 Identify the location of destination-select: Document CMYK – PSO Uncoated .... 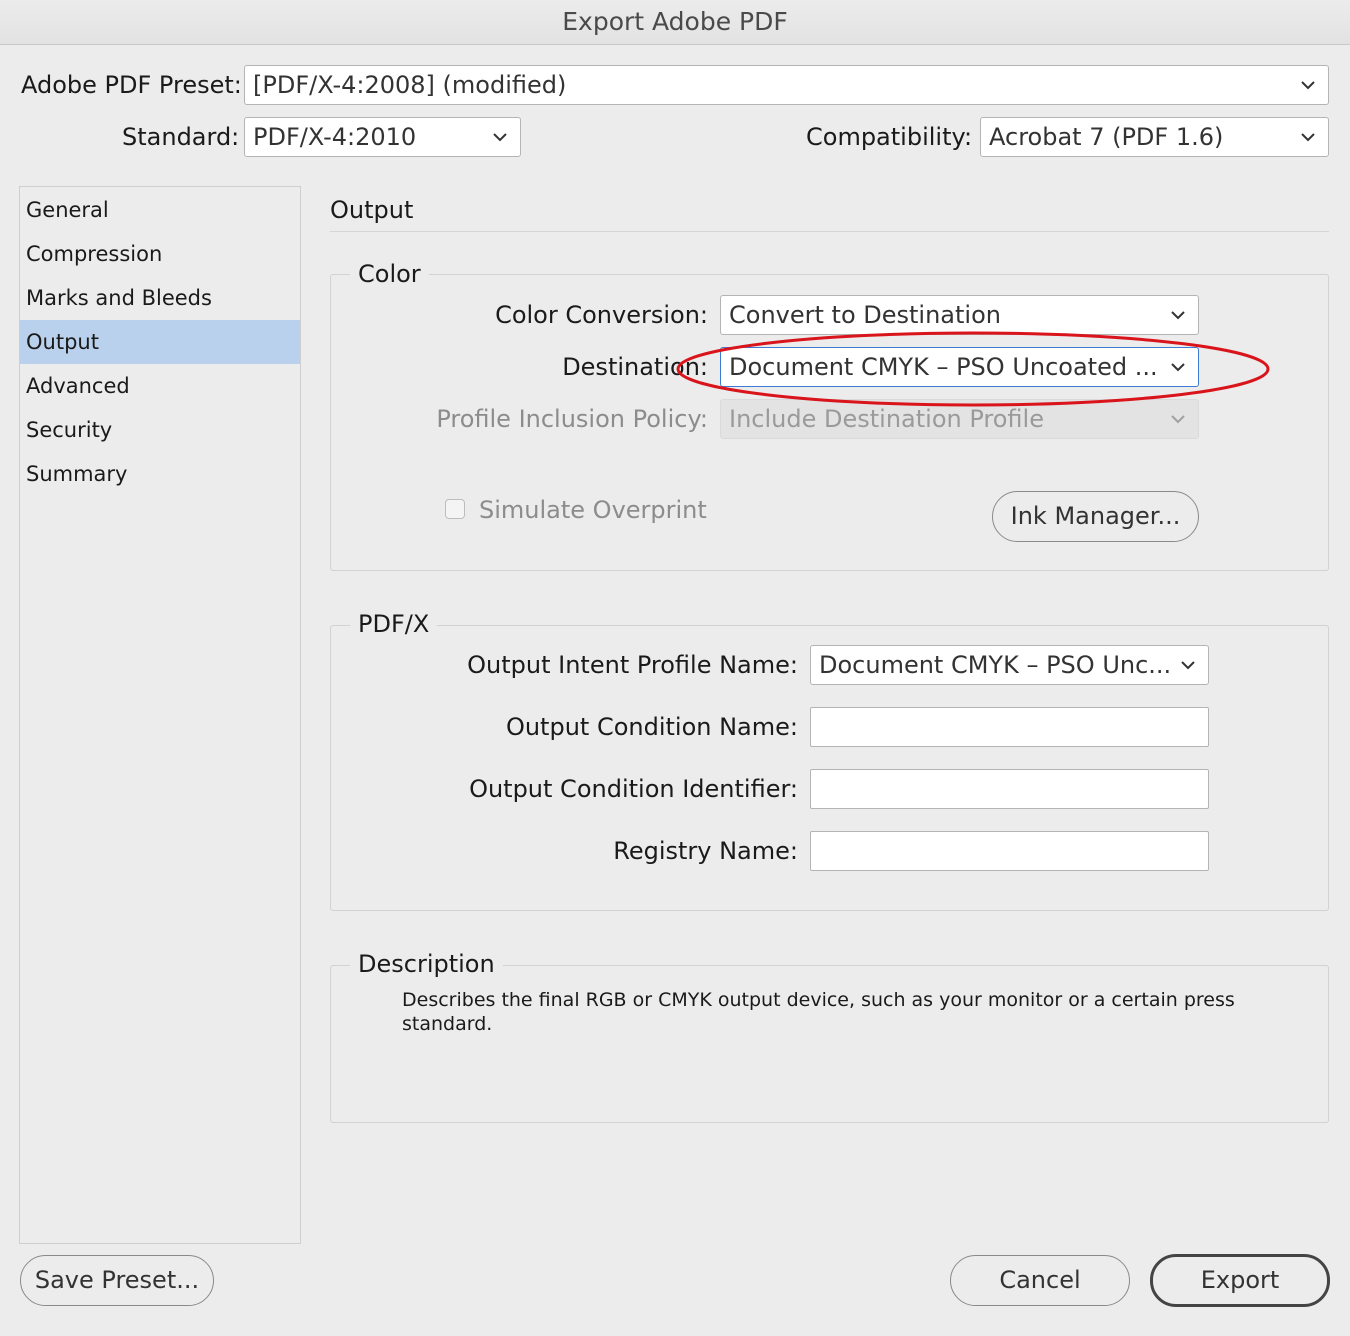
(959, 367).